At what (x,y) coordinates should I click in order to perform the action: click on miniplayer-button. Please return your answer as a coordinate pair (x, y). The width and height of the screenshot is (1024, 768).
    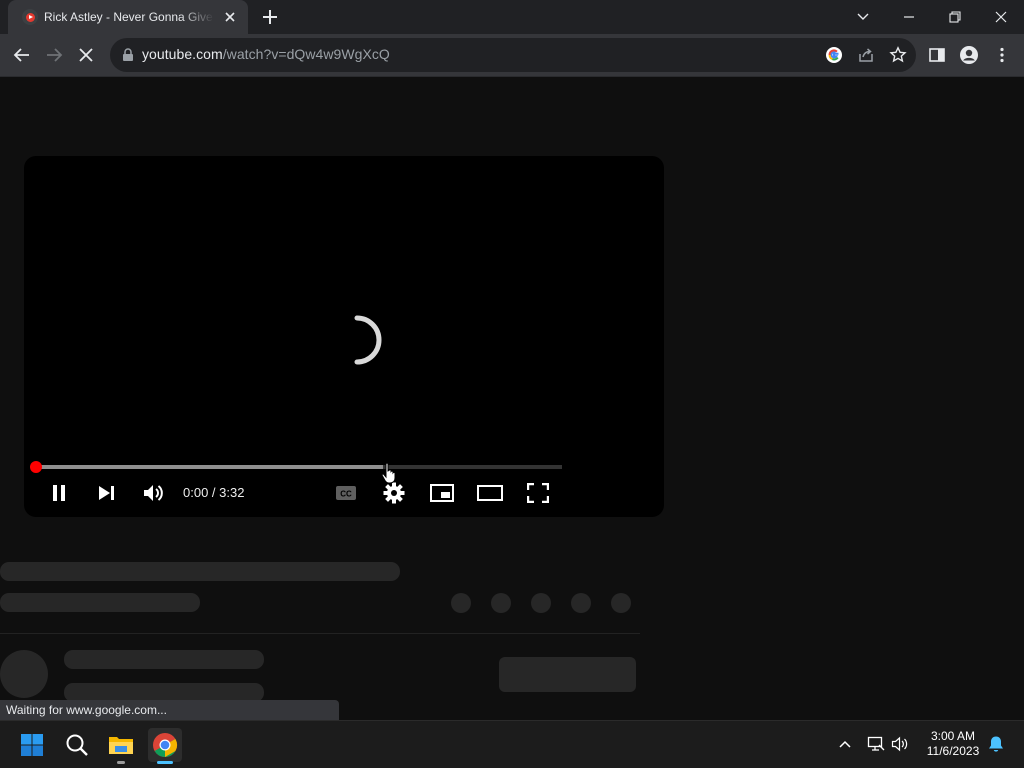
    Looking at the image, I should click on (442, 493).